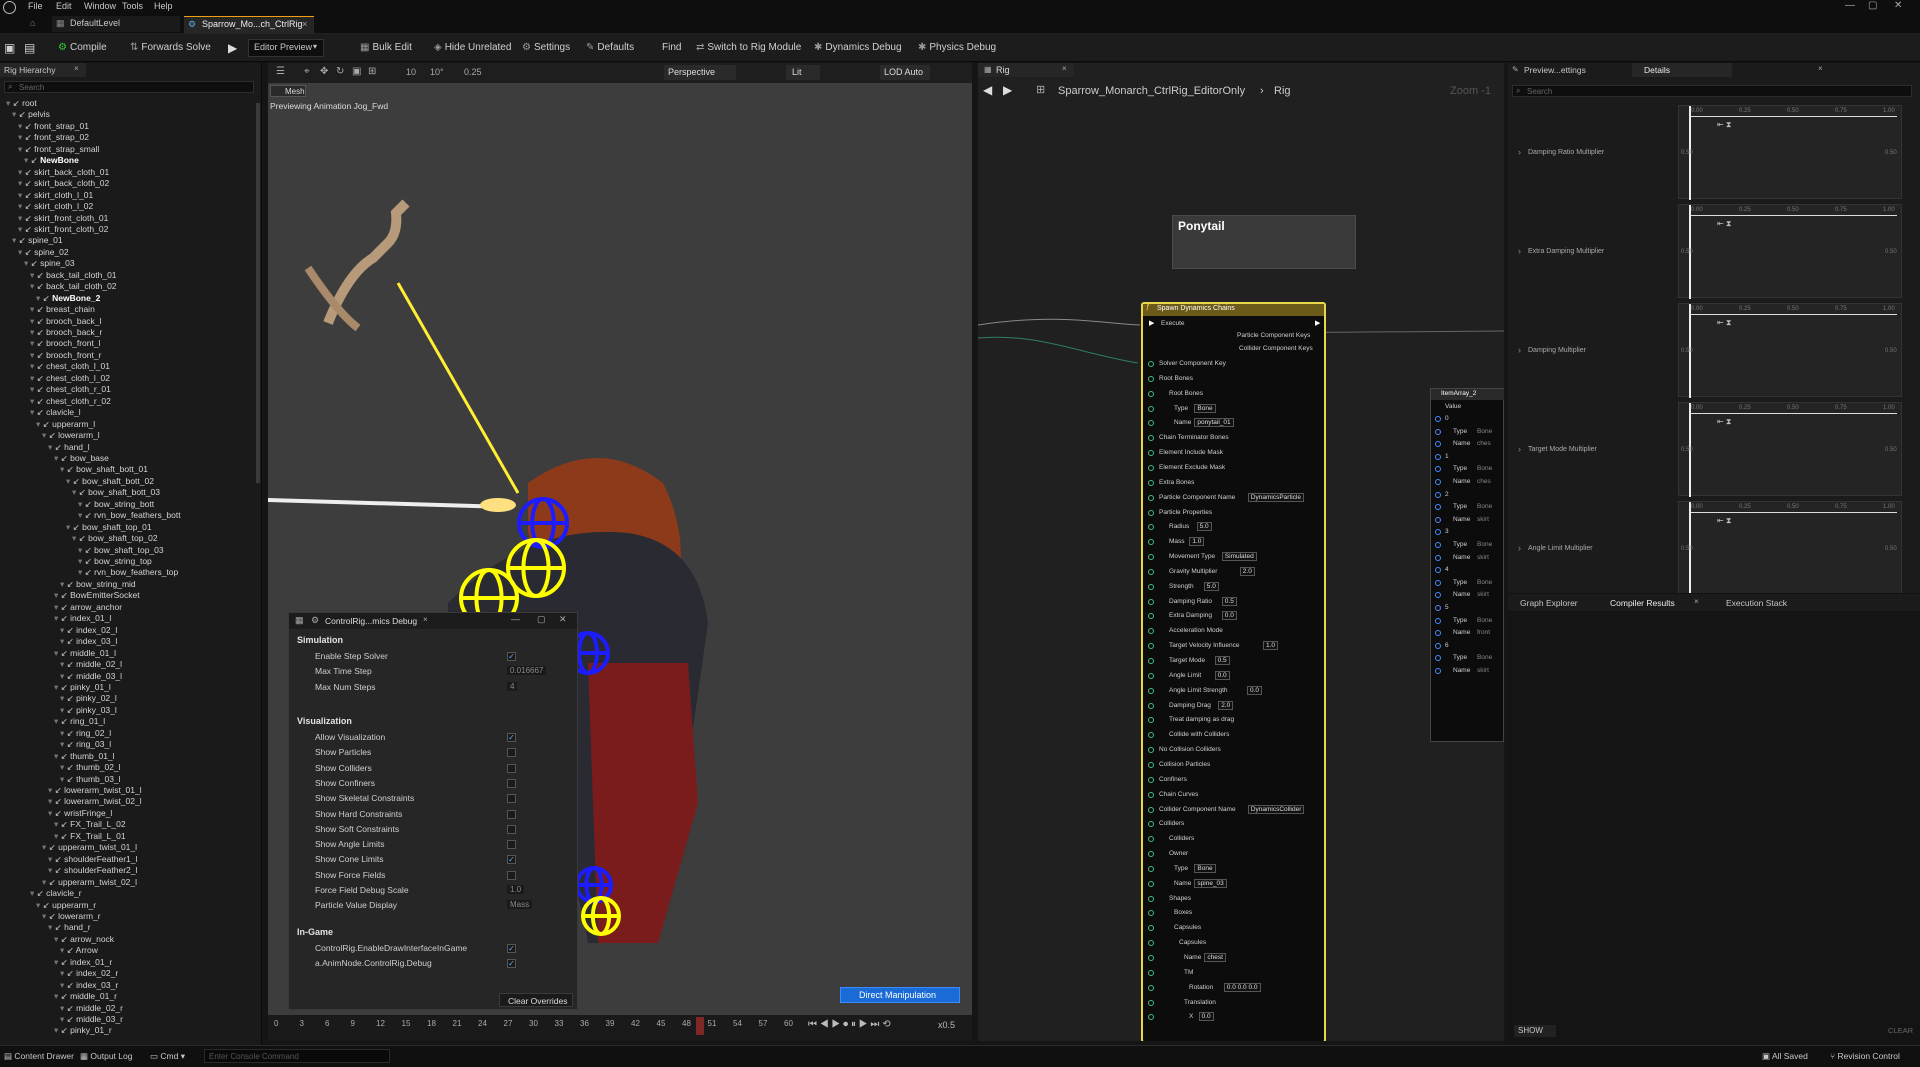 This screenshot has height=1067, width=1920. What do you see at coordinates (516, 889) in the screenshot?
I see `debug-setting-value: 1.0` at bounding box center [516, 889].